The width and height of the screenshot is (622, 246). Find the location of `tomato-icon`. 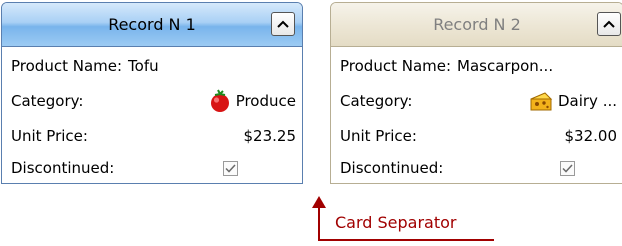

tomato-icon is located at coordinates (220, 101).